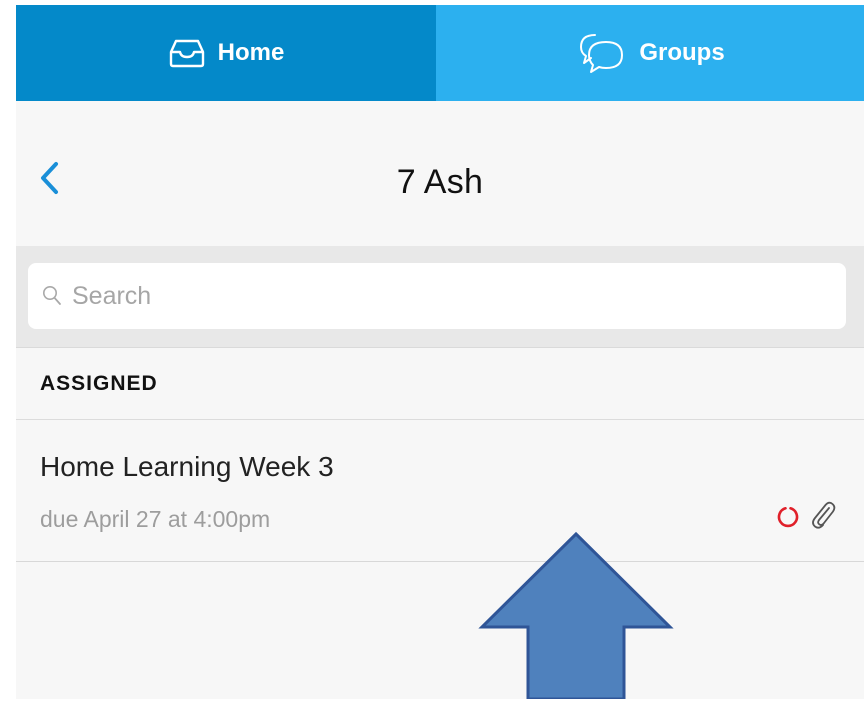 Image resolution: width=864 pixels, height=704 pixels. What do you see at coordinates (187, 53) in the screenshot?
I see `inbox-tray-icon` at bounding box center [187, 53].